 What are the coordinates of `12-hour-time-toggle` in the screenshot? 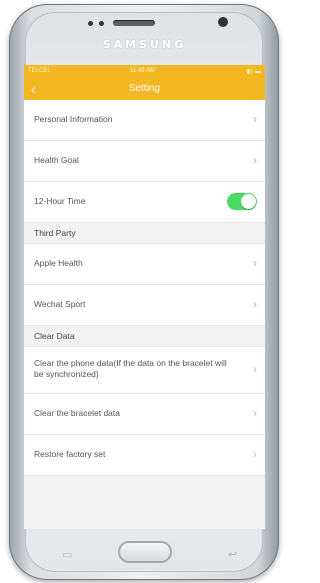 It's located at (242, 201).